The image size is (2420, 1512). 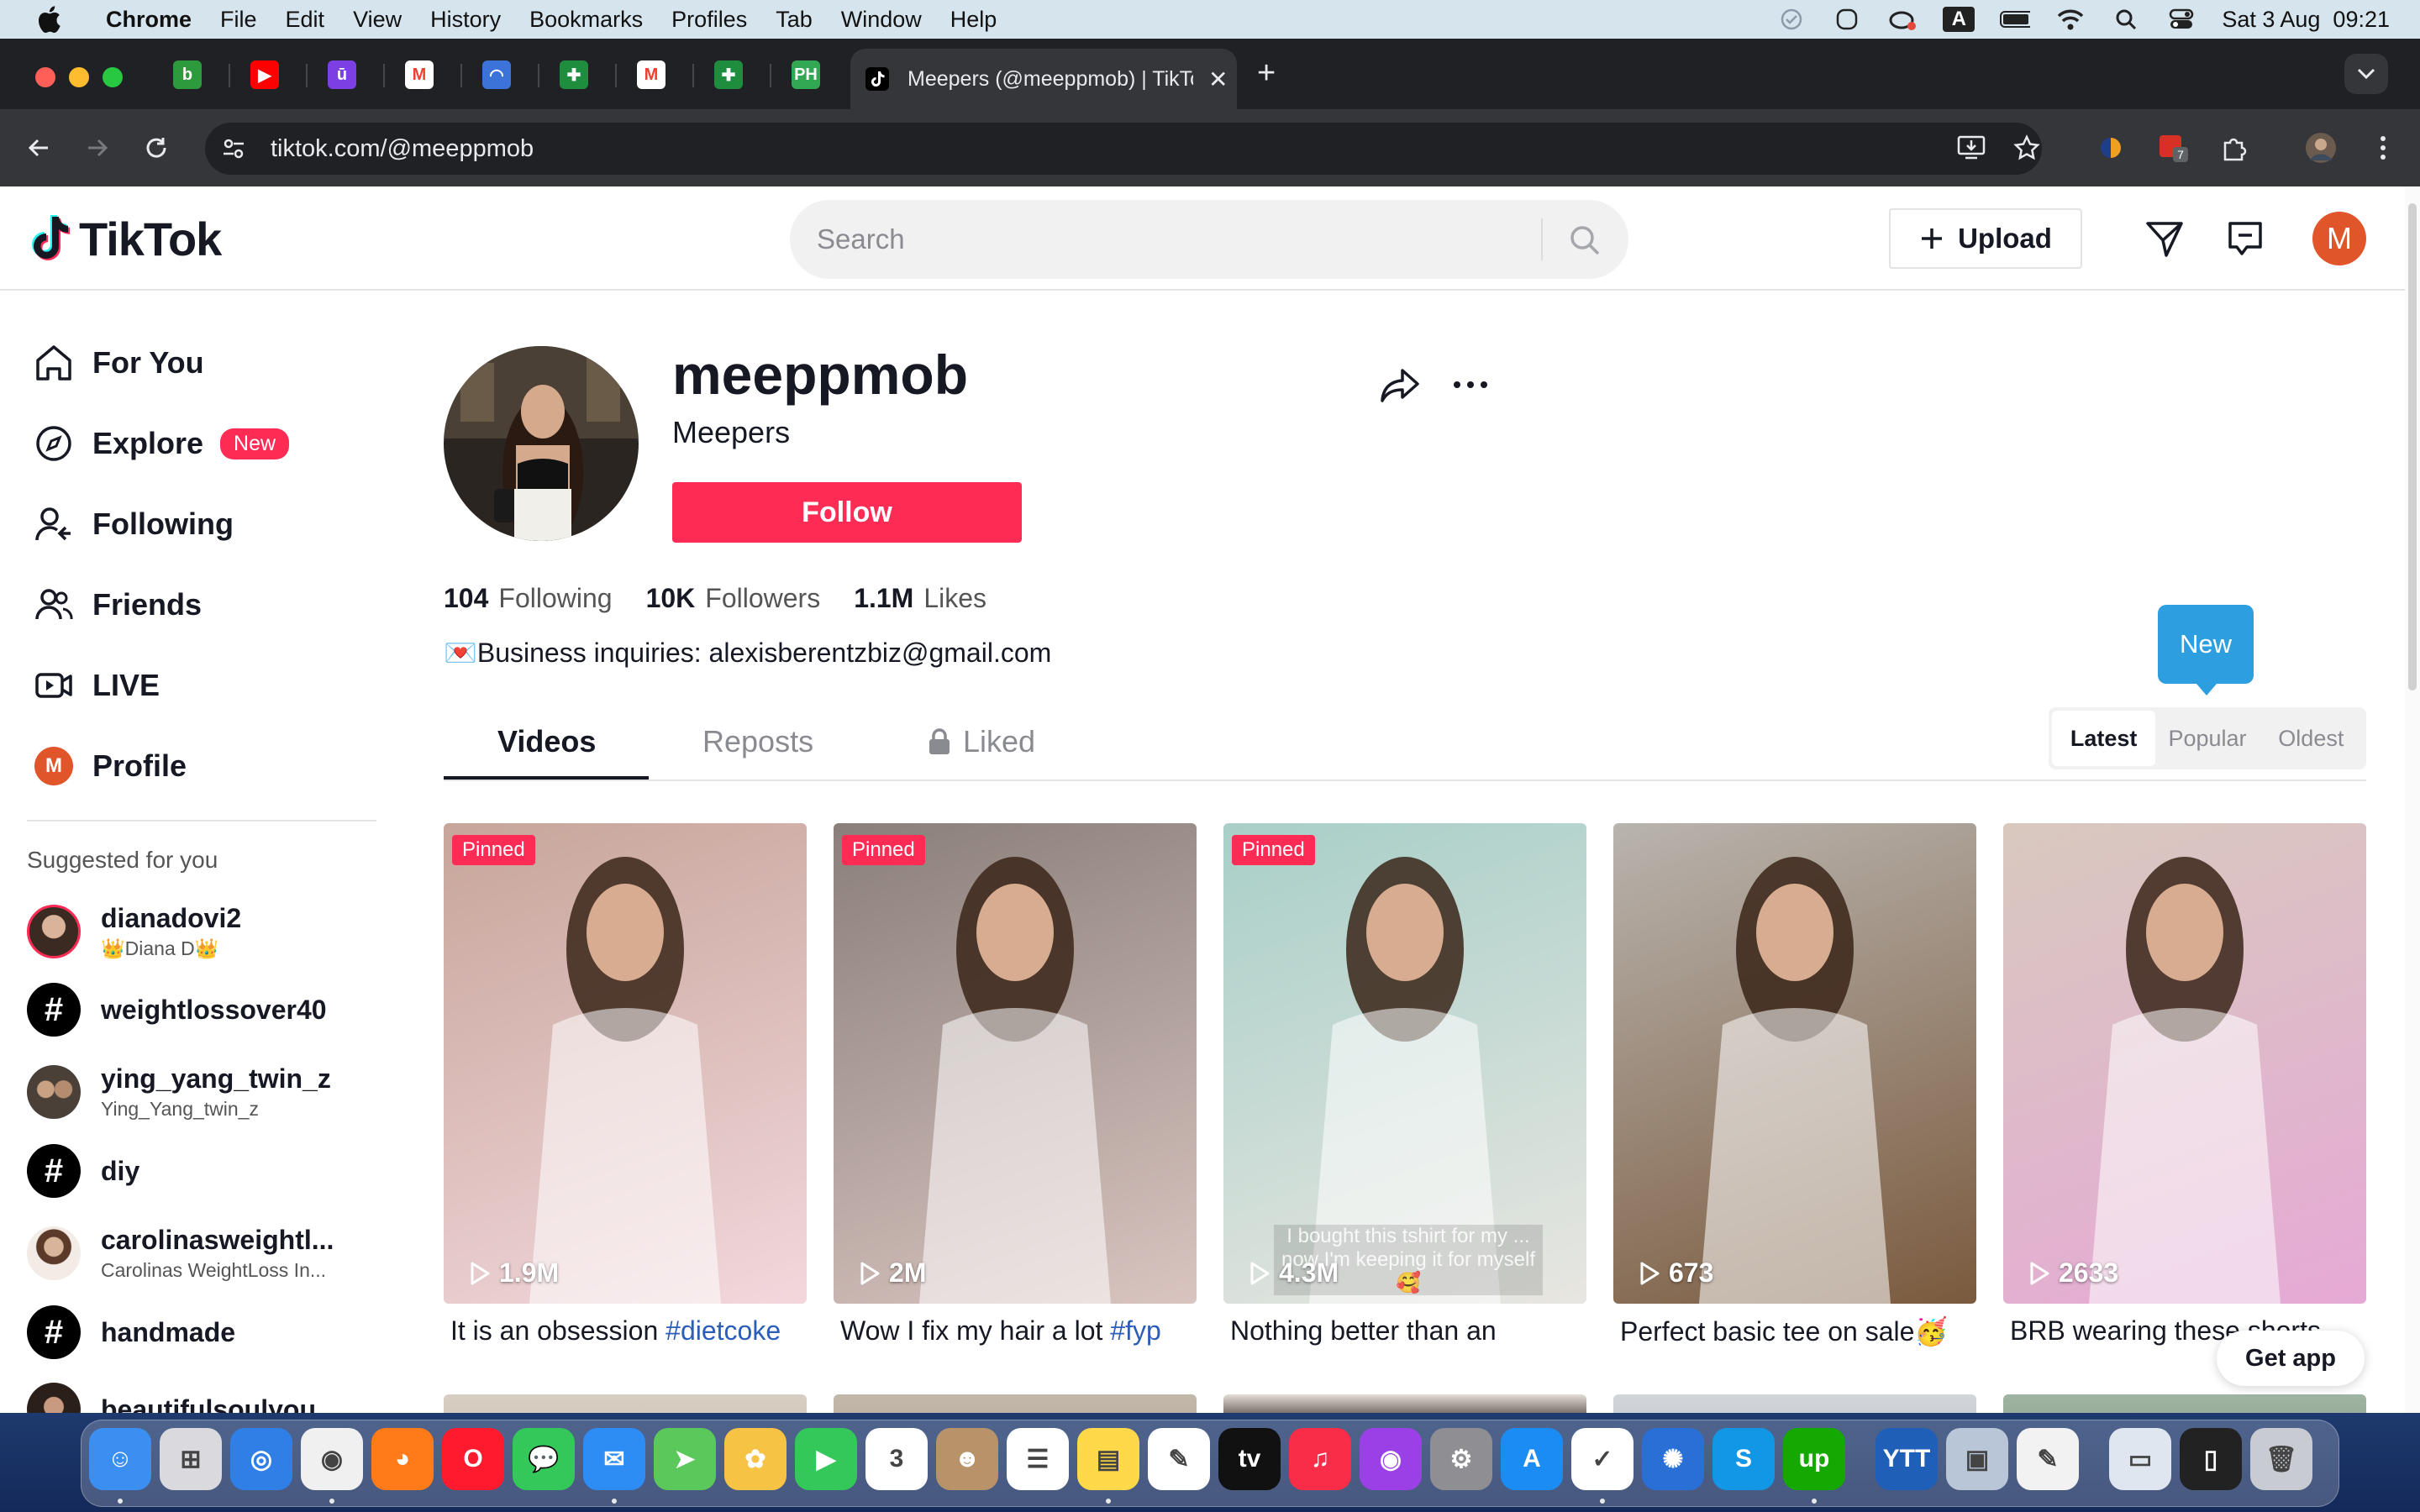 I want to click on video-thumbnail: 673, so click(x=1795, y=1063).